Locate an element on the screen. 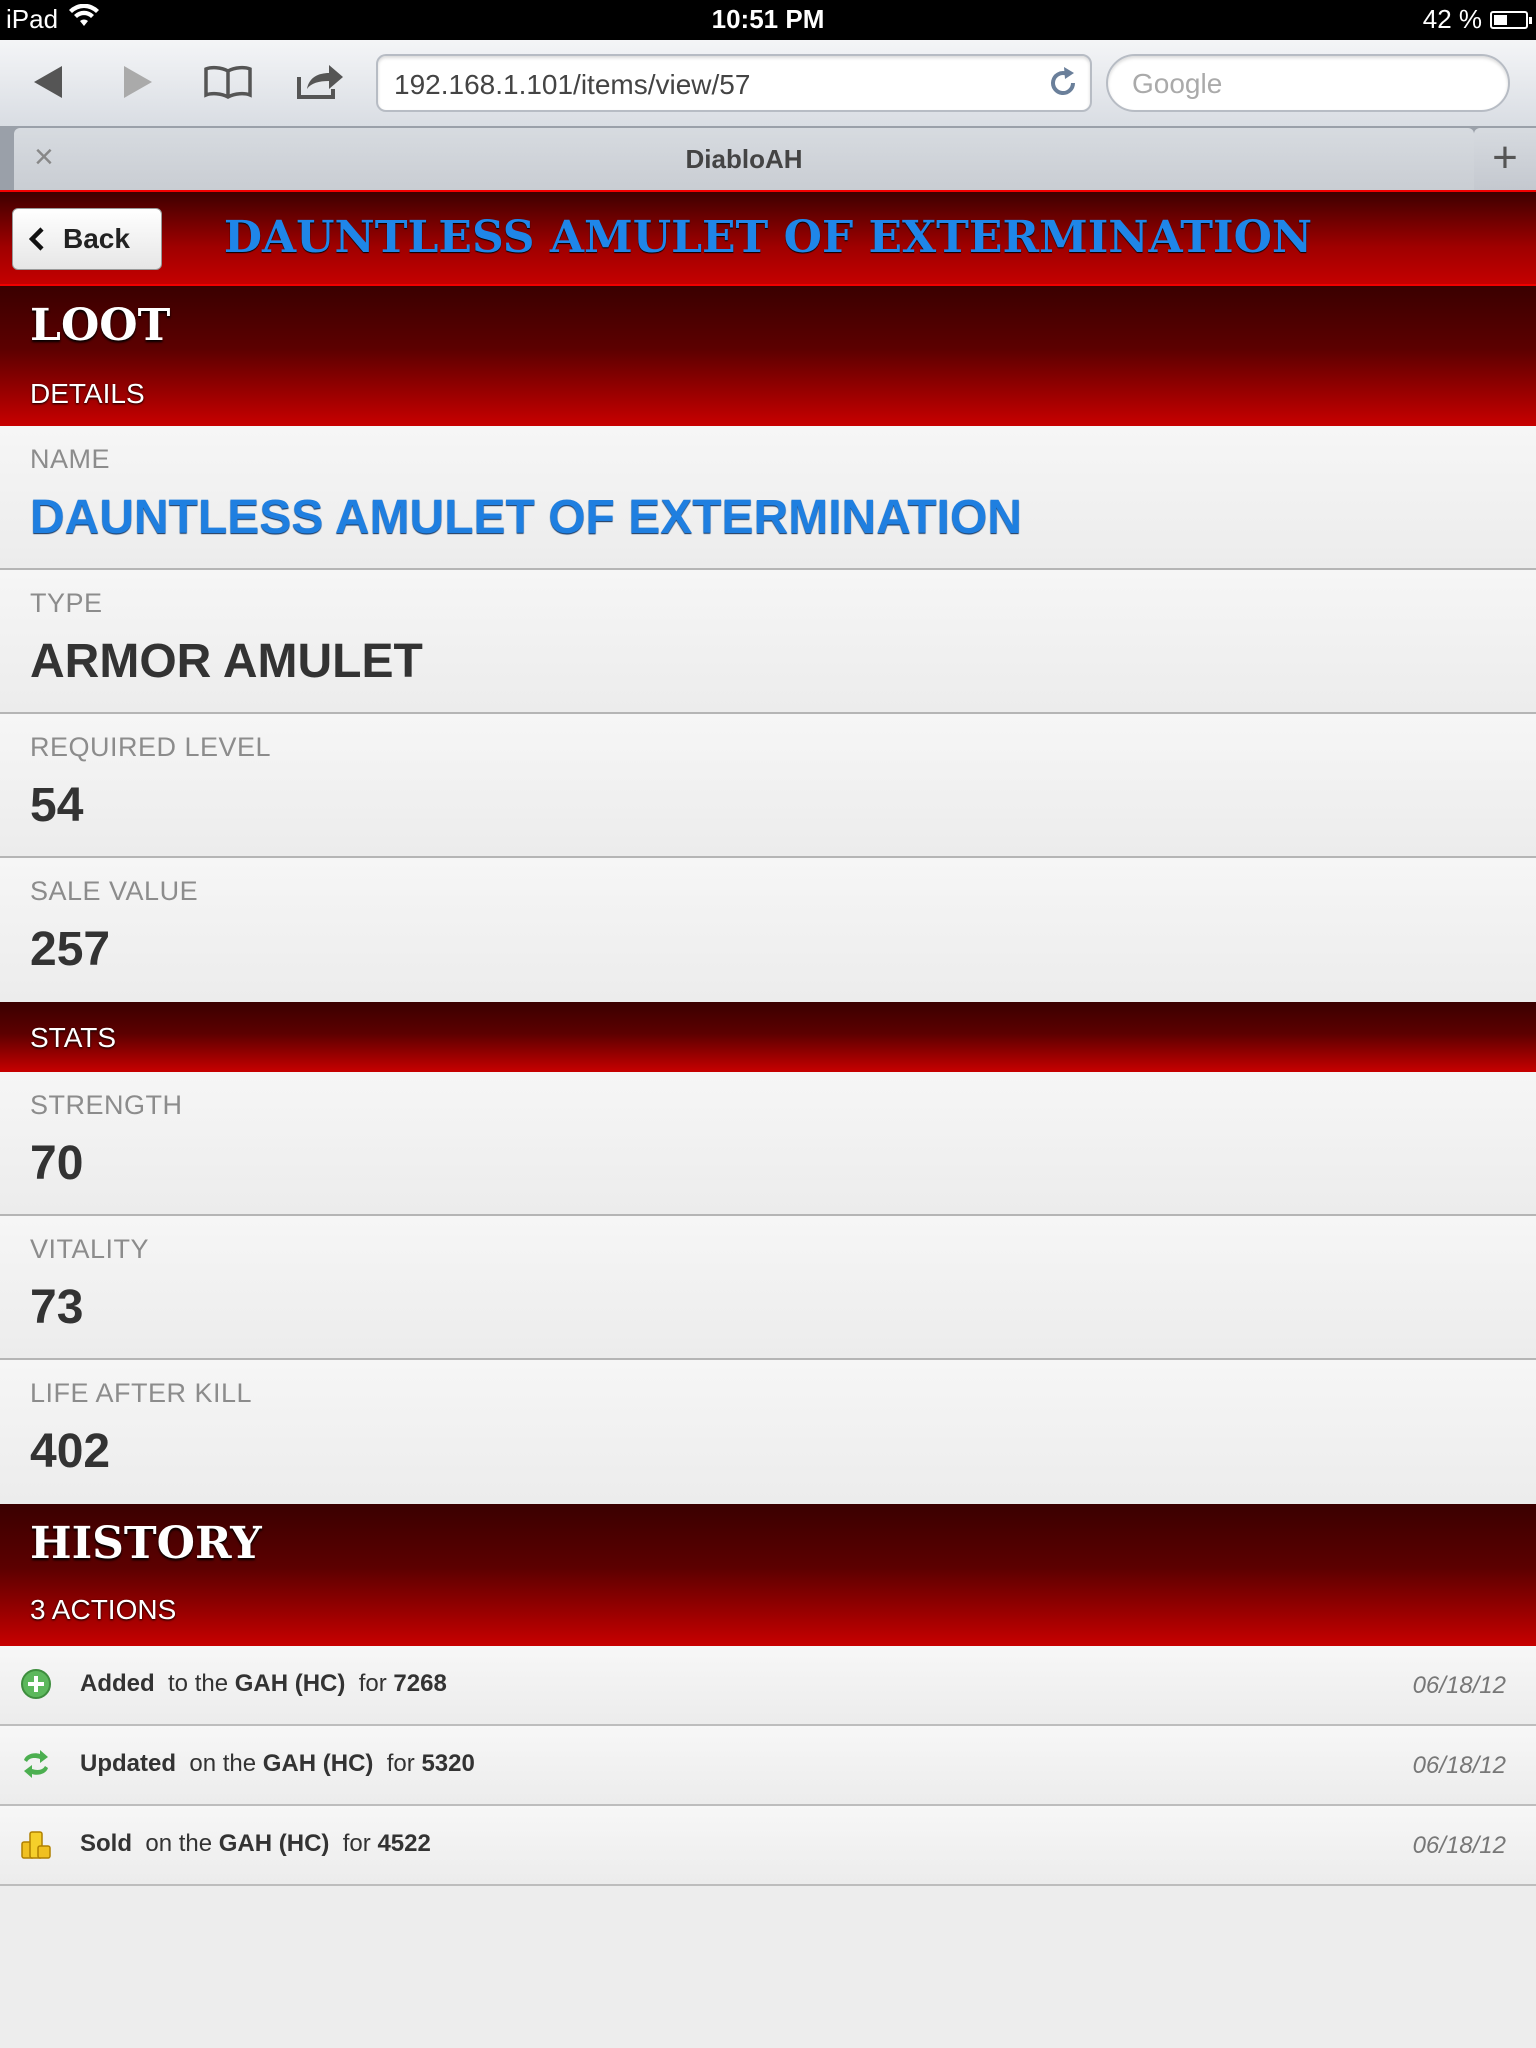 This screenshot has width=1536, height=2048. history-text: Sold on the GAH (HC) for 4522 is located at coordinates (255, 1843).